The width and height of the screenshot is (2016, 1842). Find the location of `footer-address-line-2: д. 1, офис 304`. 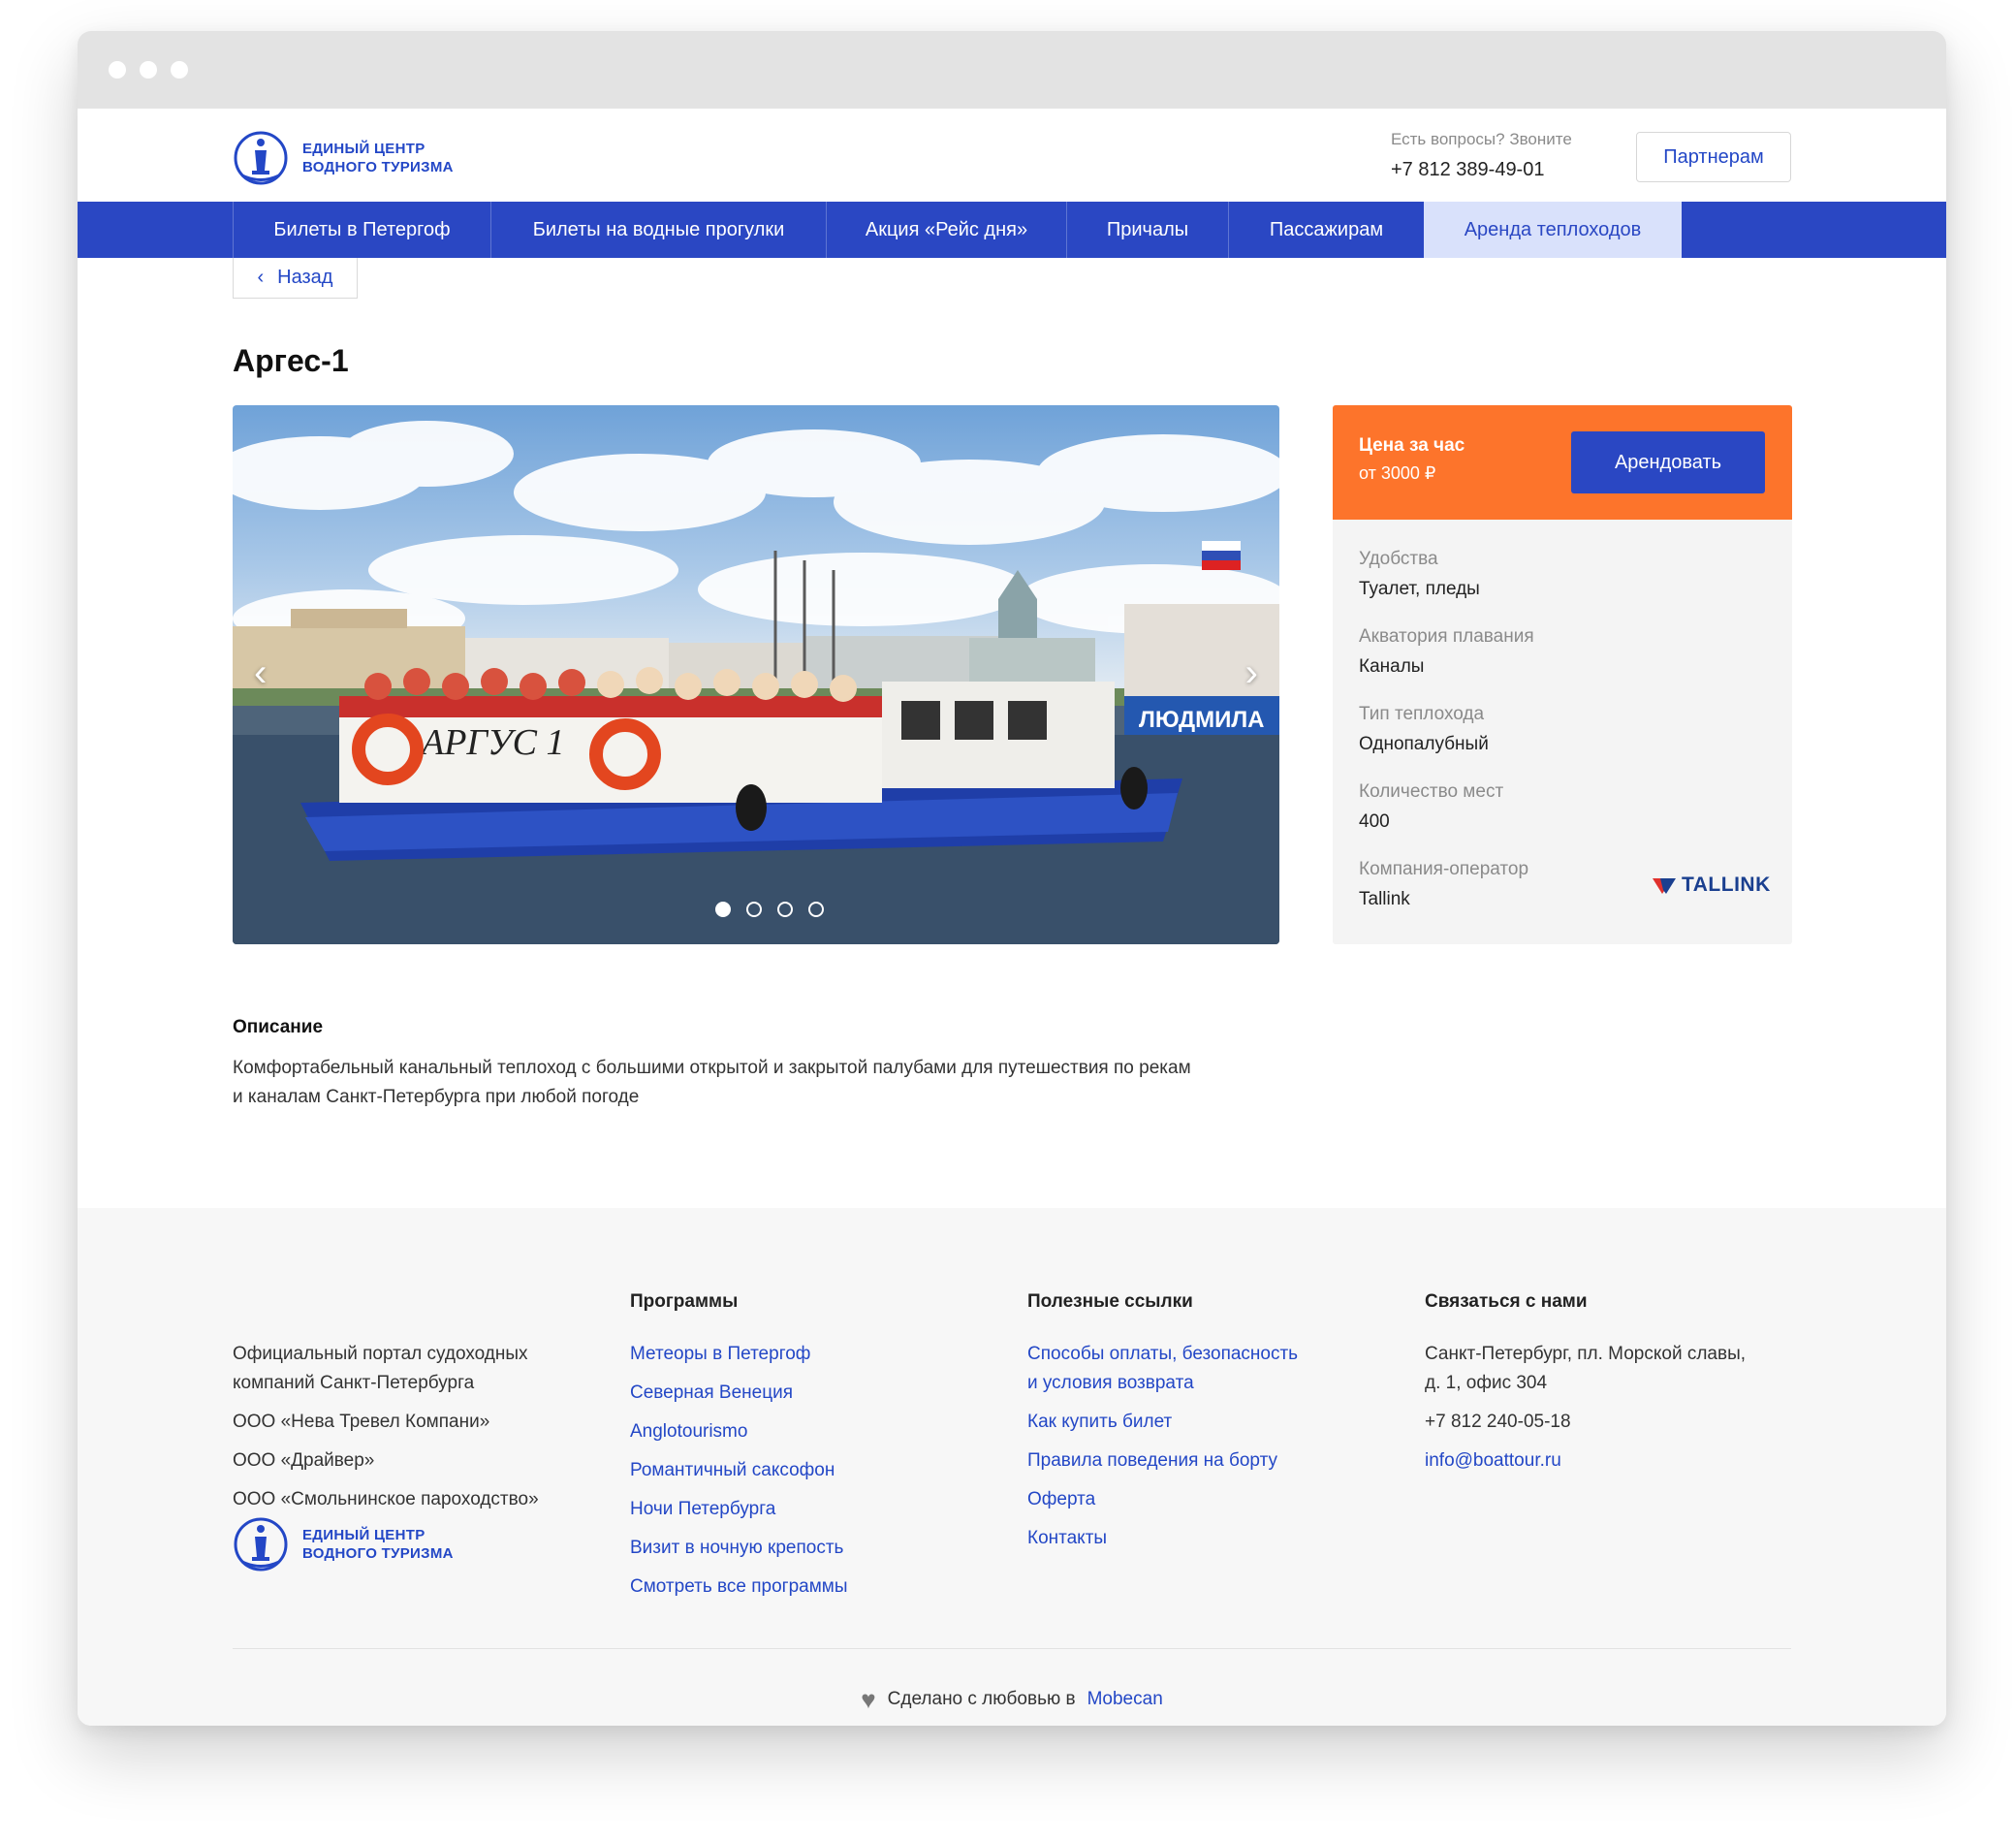

footer-address-line-2: д. 1, офис 304 is located at coordinates (1487, 1383).